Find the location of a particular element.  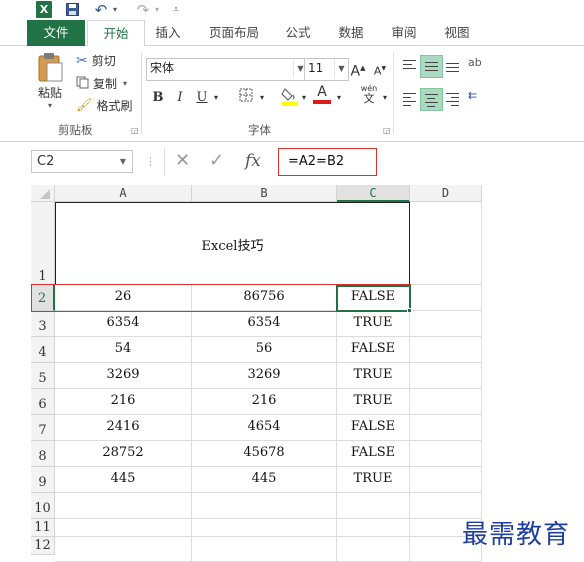

copy-button: 复制 ▾ is located at coordinates (101, 83).